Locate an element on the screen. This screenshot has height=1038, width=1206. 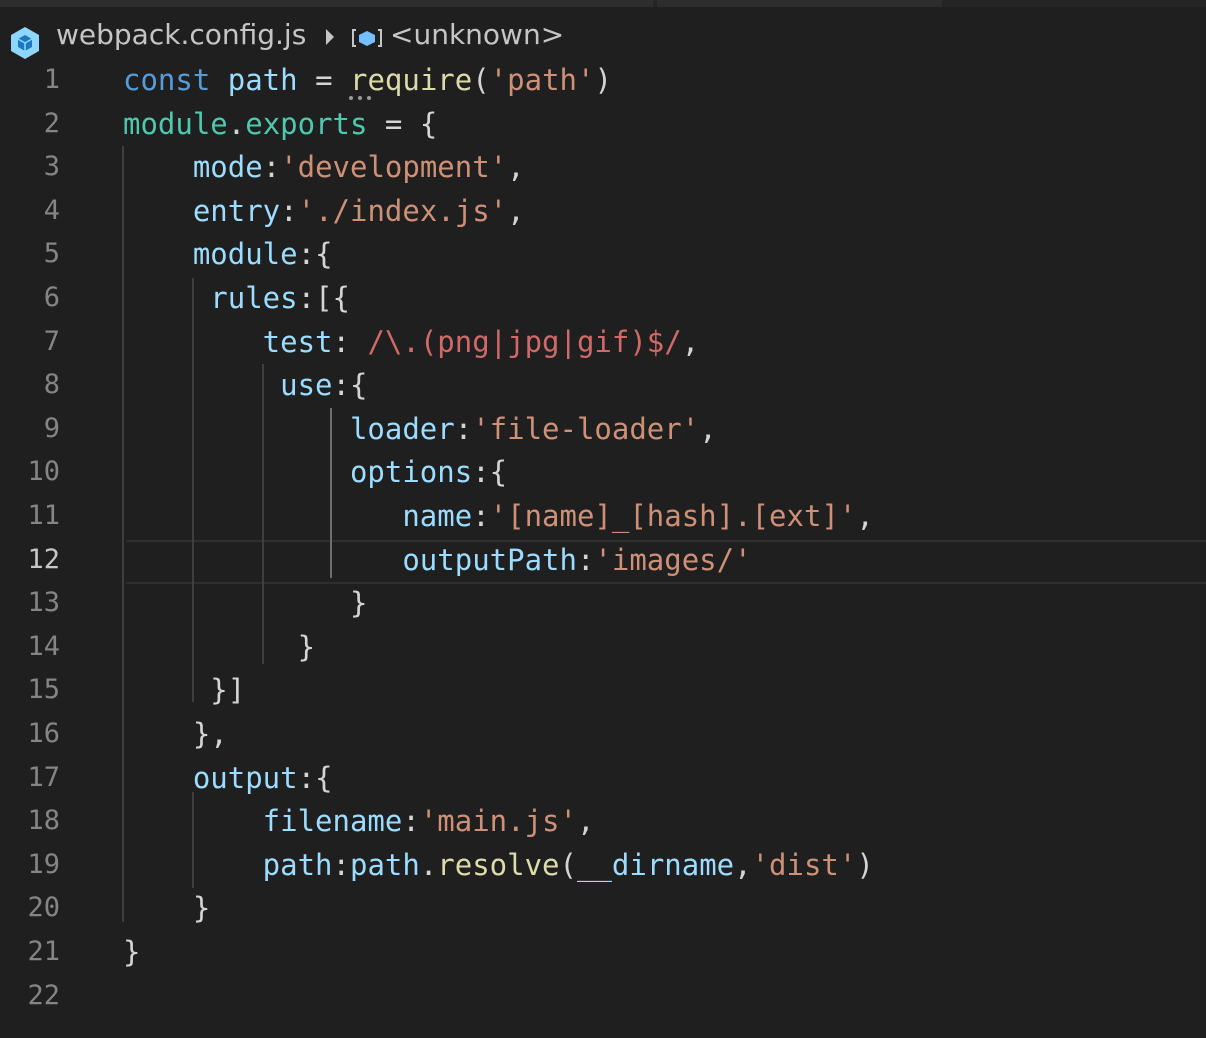
code-text: path:path.resolve(__dirname,'dist') is located at coordinates (498, 865).